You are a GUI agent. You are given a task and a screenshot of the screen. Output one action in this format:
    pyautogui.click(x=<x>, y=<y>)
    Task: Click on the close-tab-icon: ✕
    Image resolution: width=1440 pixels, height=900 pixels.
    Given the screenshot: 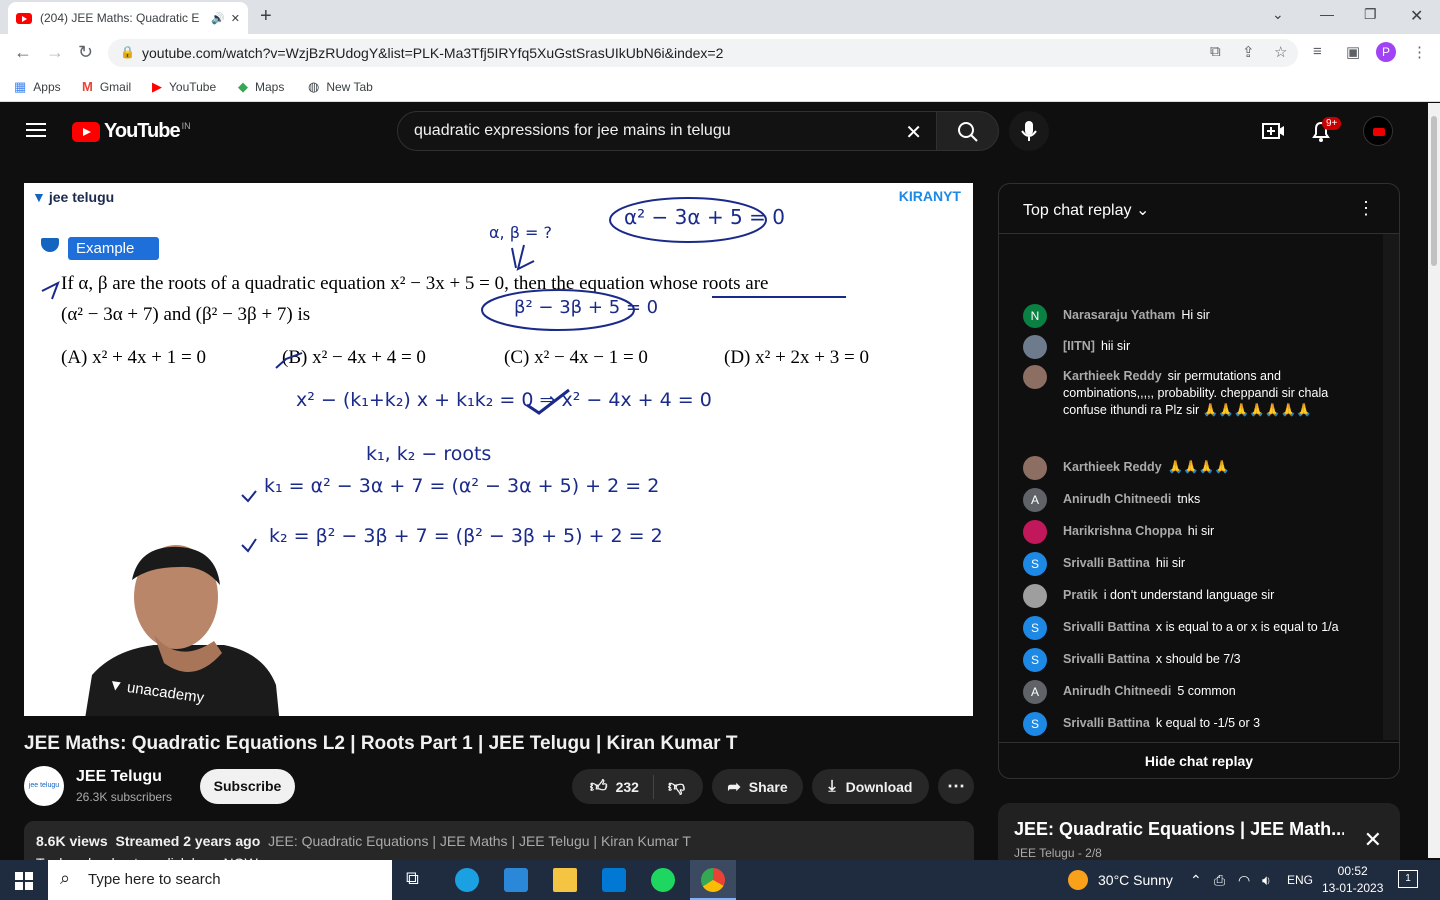 What is the action you would take?
    pyautogui.click(x=235, y=18)
    